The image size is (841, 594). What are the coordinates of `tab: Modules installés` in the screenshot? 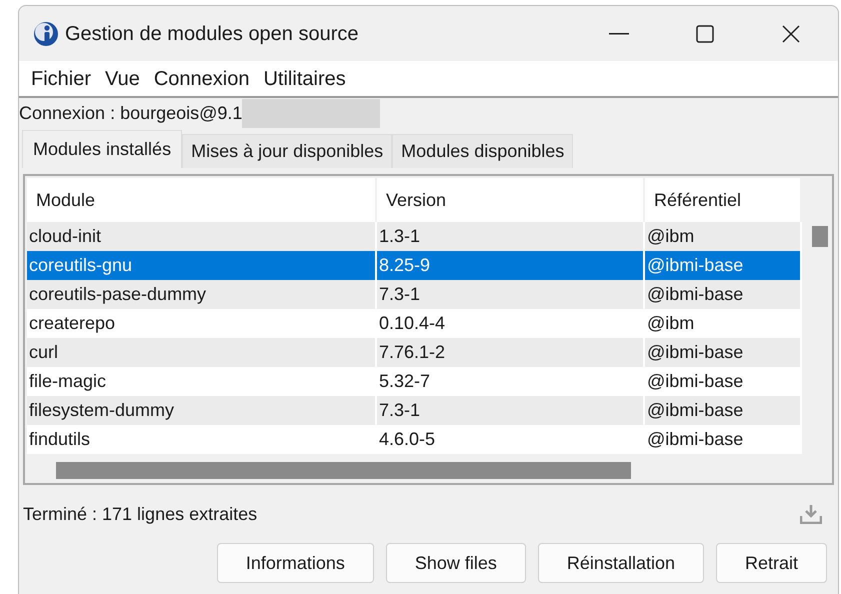 It's located at (102, 149).